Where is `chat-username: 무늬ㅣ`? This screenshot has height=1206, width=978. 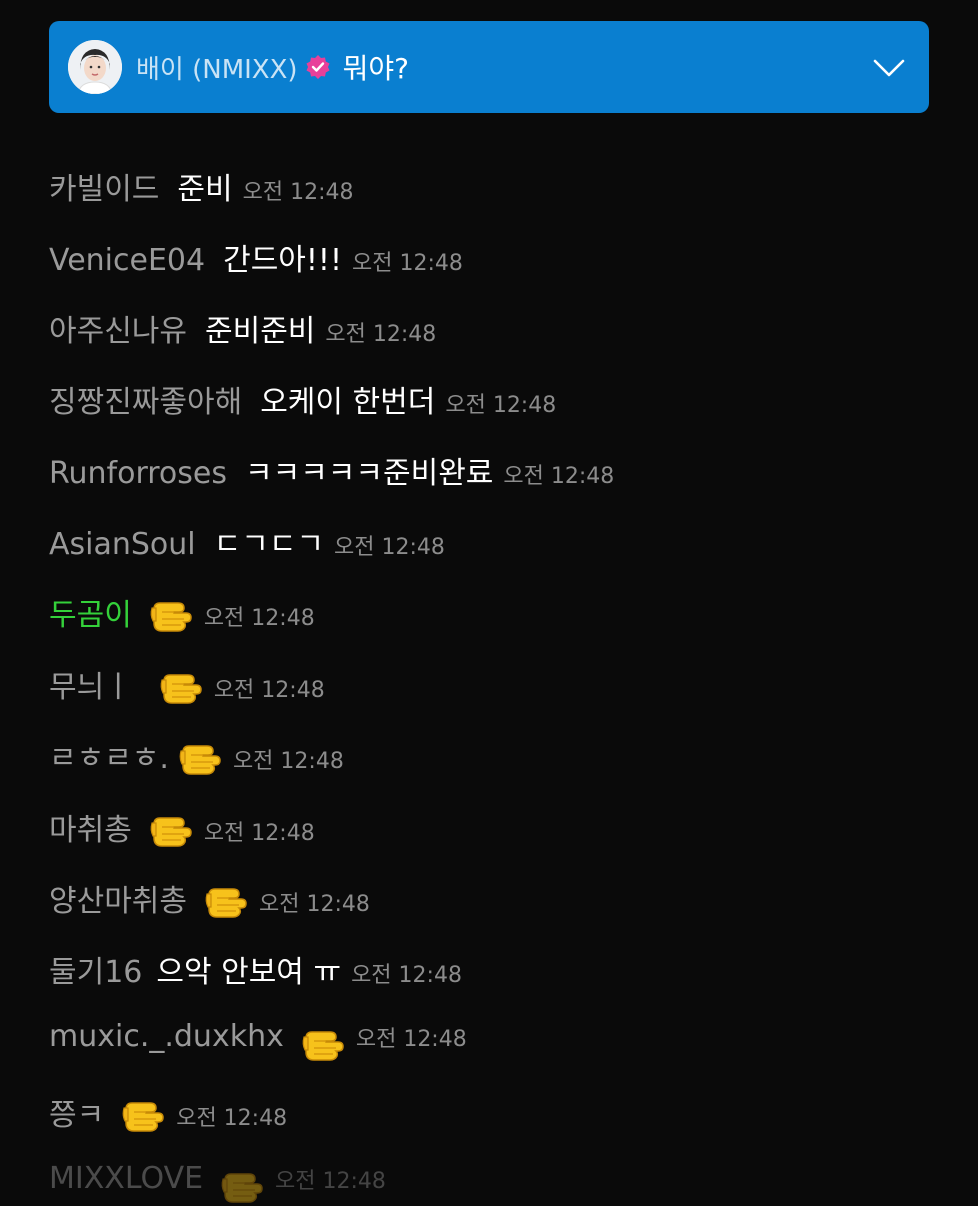 chat-username: 무늬ㅣ is located at coordinates (90, 684).